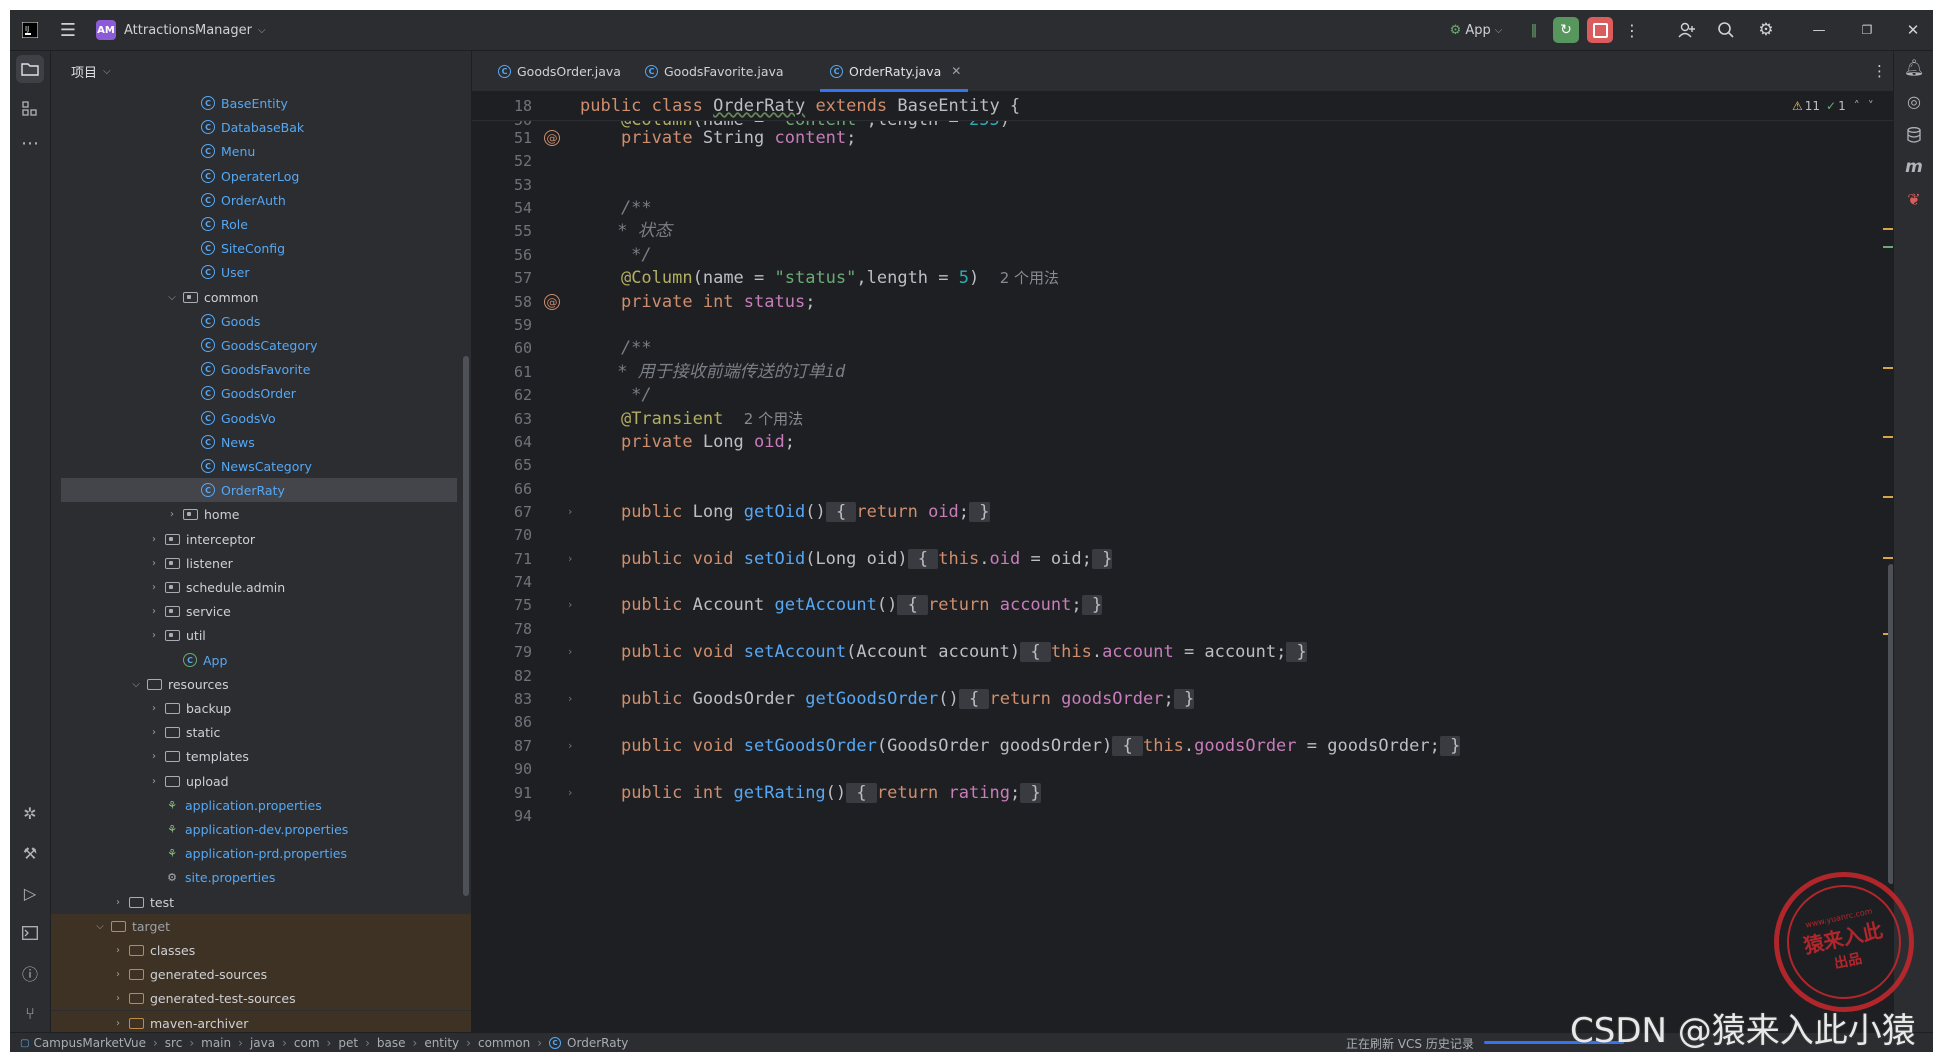 Image resolution: width=1941 pixels, height=1061 pixels. Describe the element at coordinates (30, 933) in the screenshot. I see `terminal-icon` at that location.